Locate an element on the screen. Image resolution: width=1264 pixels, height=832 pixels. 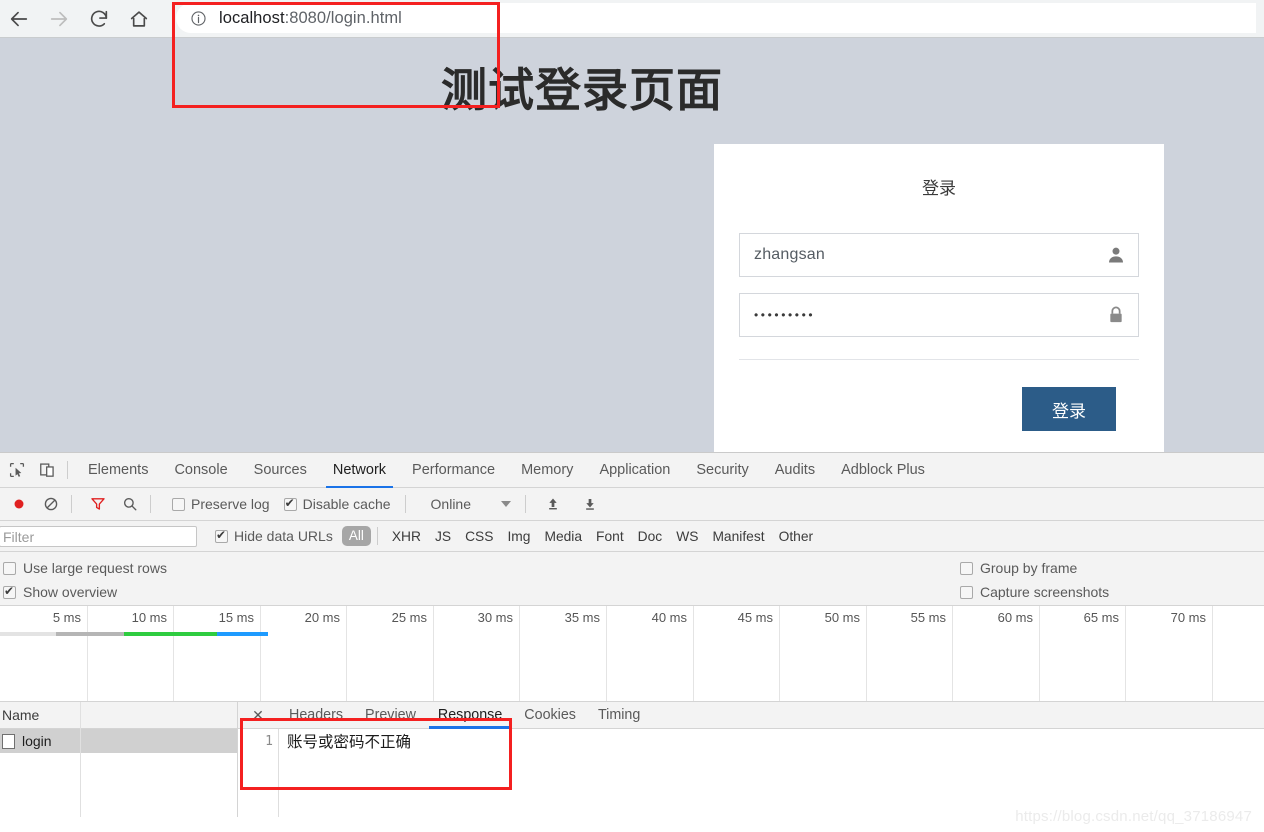
home-icon is located at coordinates (139, 19).